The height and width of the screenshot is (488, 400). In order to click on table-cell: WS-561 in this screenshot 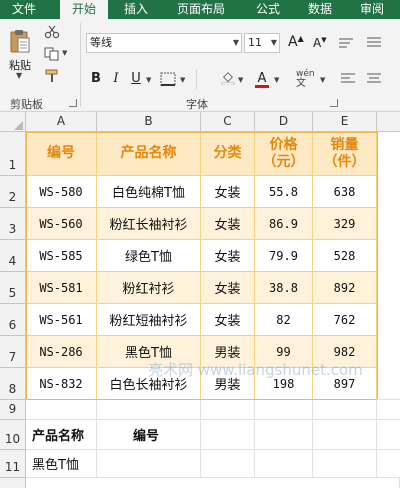, I will do `click(61, 320)`.